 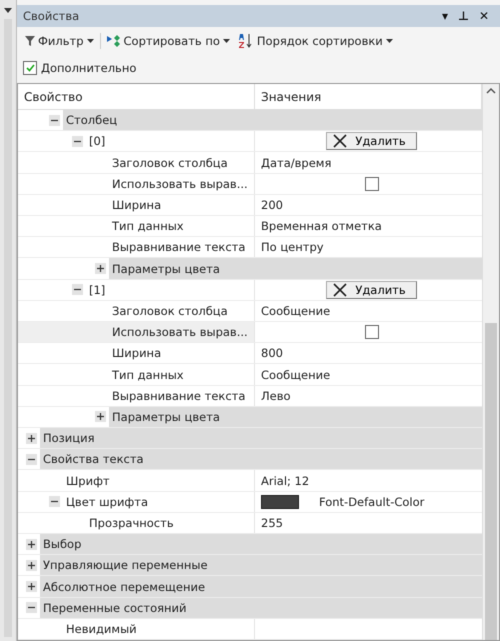 I want to click on property-value: Лево, so click(x=276, y=395).